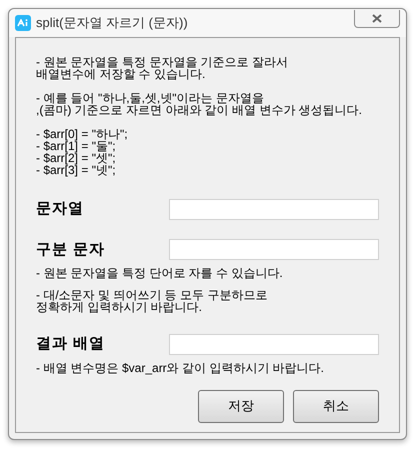  I want to click on description-text: - $arr[0] = "하나";, so click(82, 134).